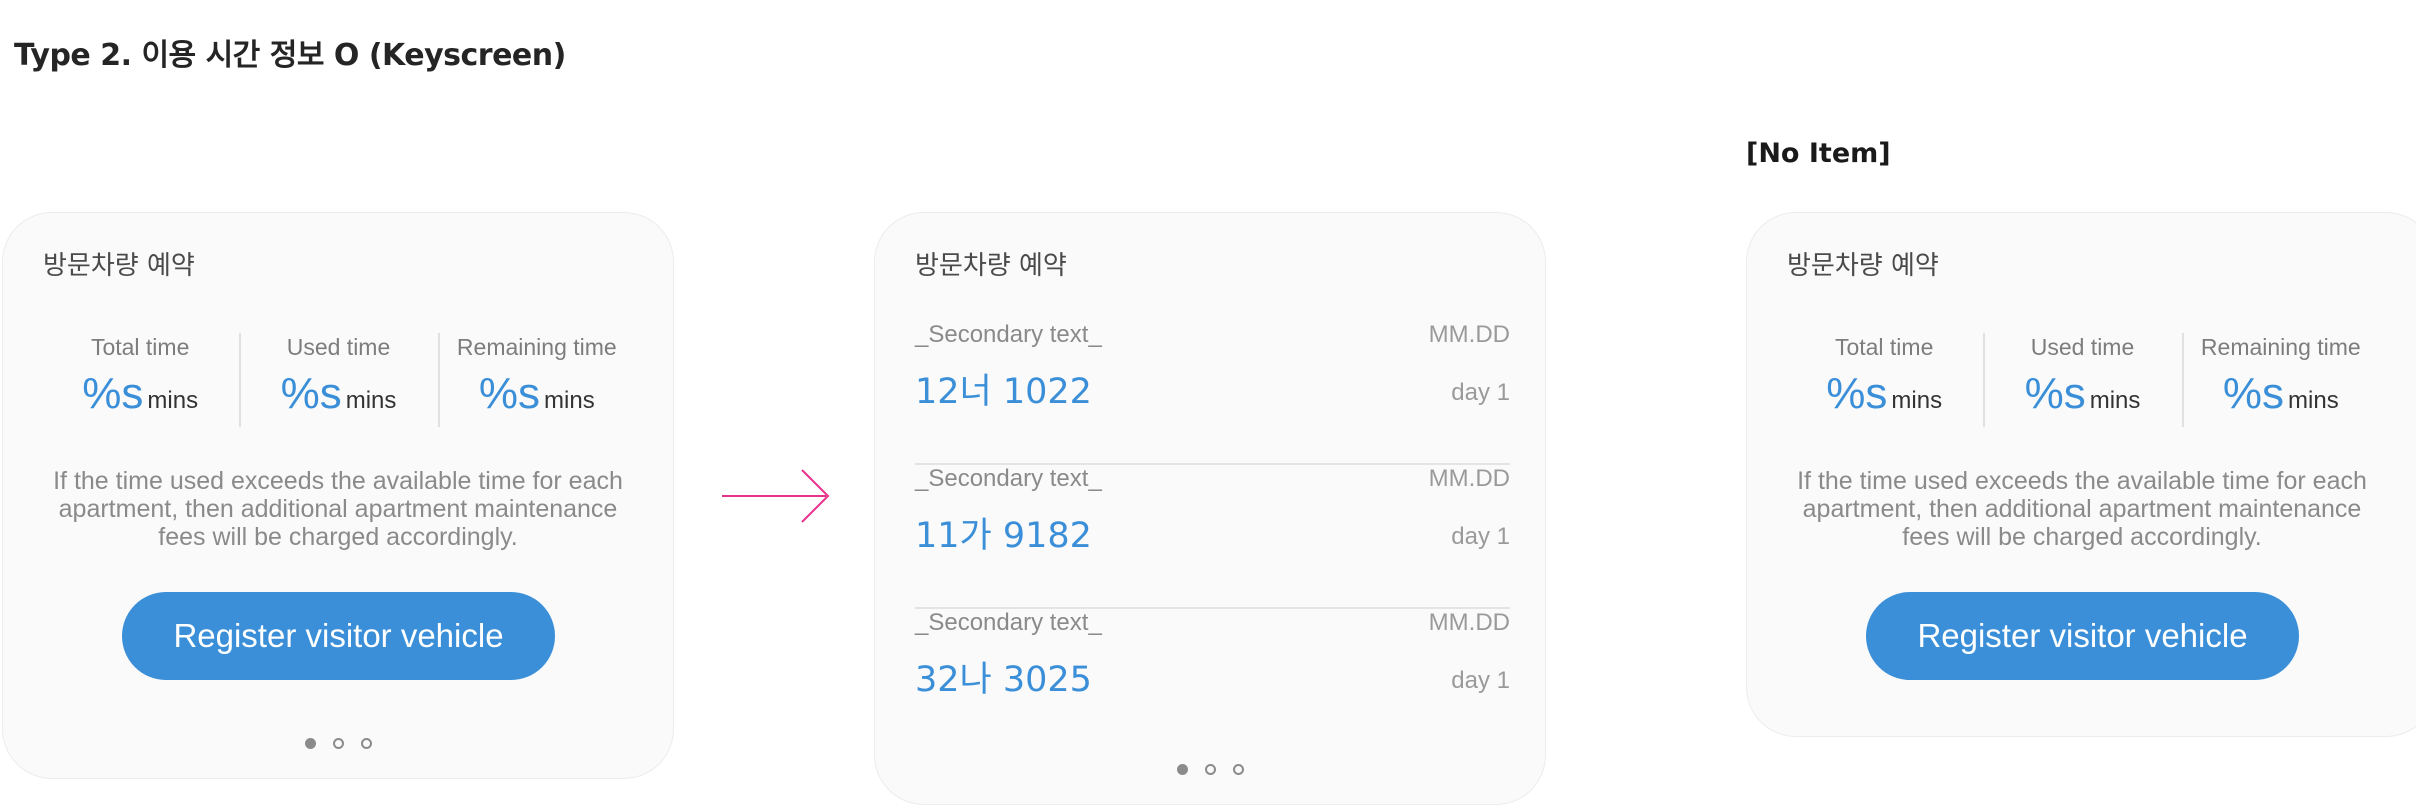 This screenshot has width=2416, height=806. Describe the element at coordinates (1003, 680) in the screenshot. I see `license-plate: 32나 3025` at that location.